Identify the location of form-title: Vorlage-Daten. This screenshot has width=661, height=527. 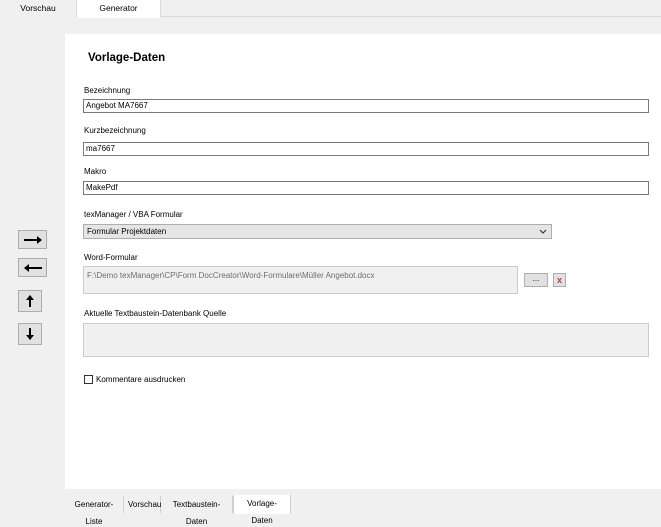
(127, 58).